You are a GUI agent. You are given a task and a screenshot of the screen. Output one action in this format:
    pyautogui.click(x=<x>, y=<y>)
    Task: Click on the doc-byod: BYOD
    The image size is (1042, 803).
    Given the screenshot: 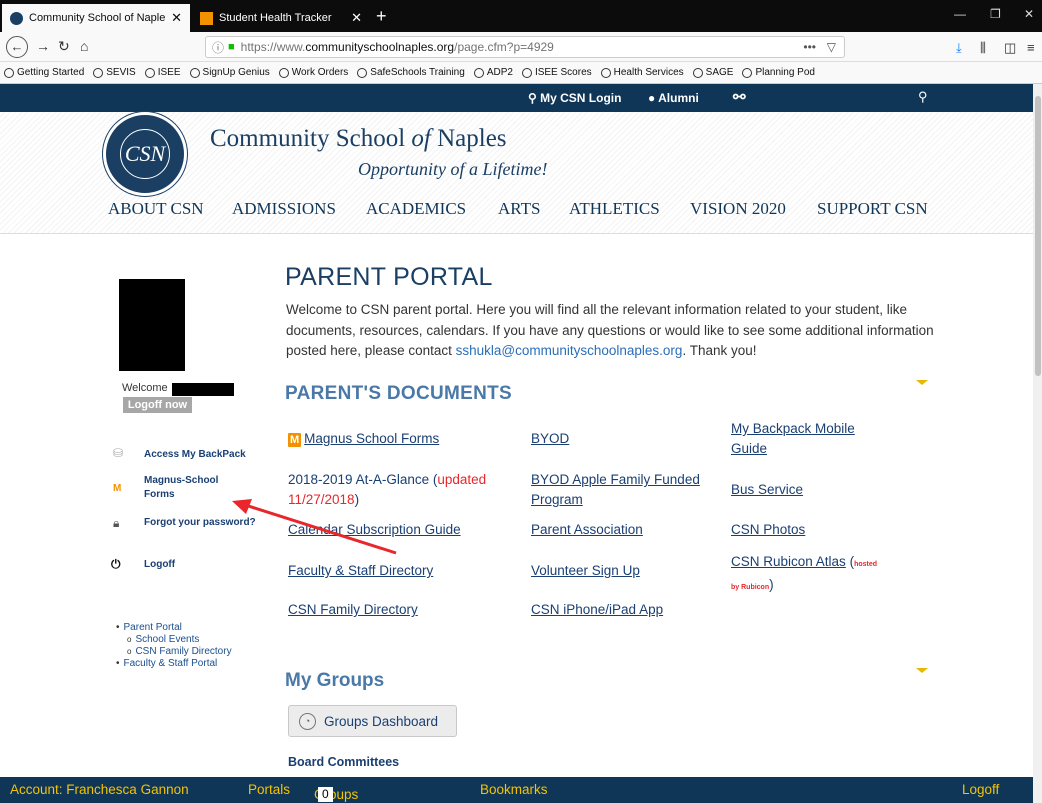 What is the action you would take?
    pyautogui.click(x=550, y=439)
    